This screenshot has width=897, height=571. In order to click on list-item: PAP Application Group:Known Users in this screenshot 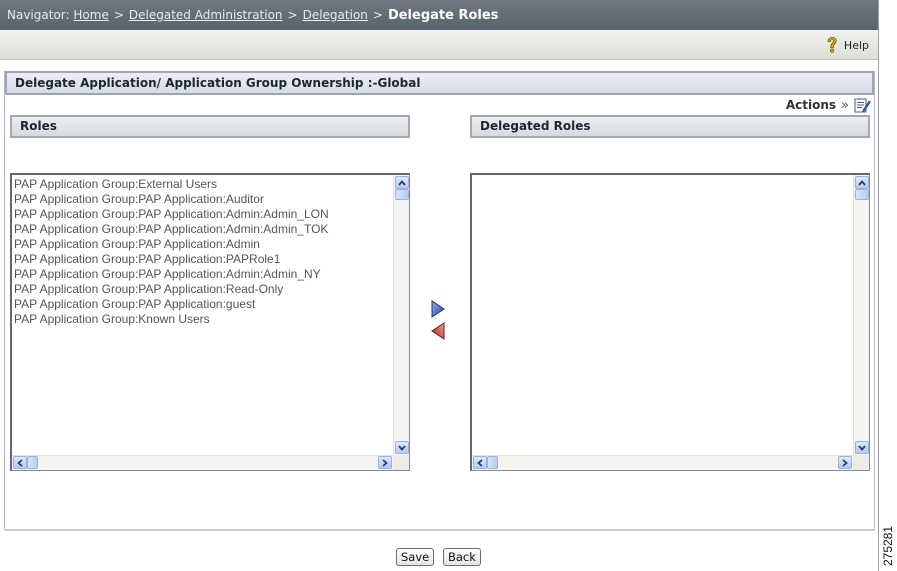, I will do `click(202, 319)`.